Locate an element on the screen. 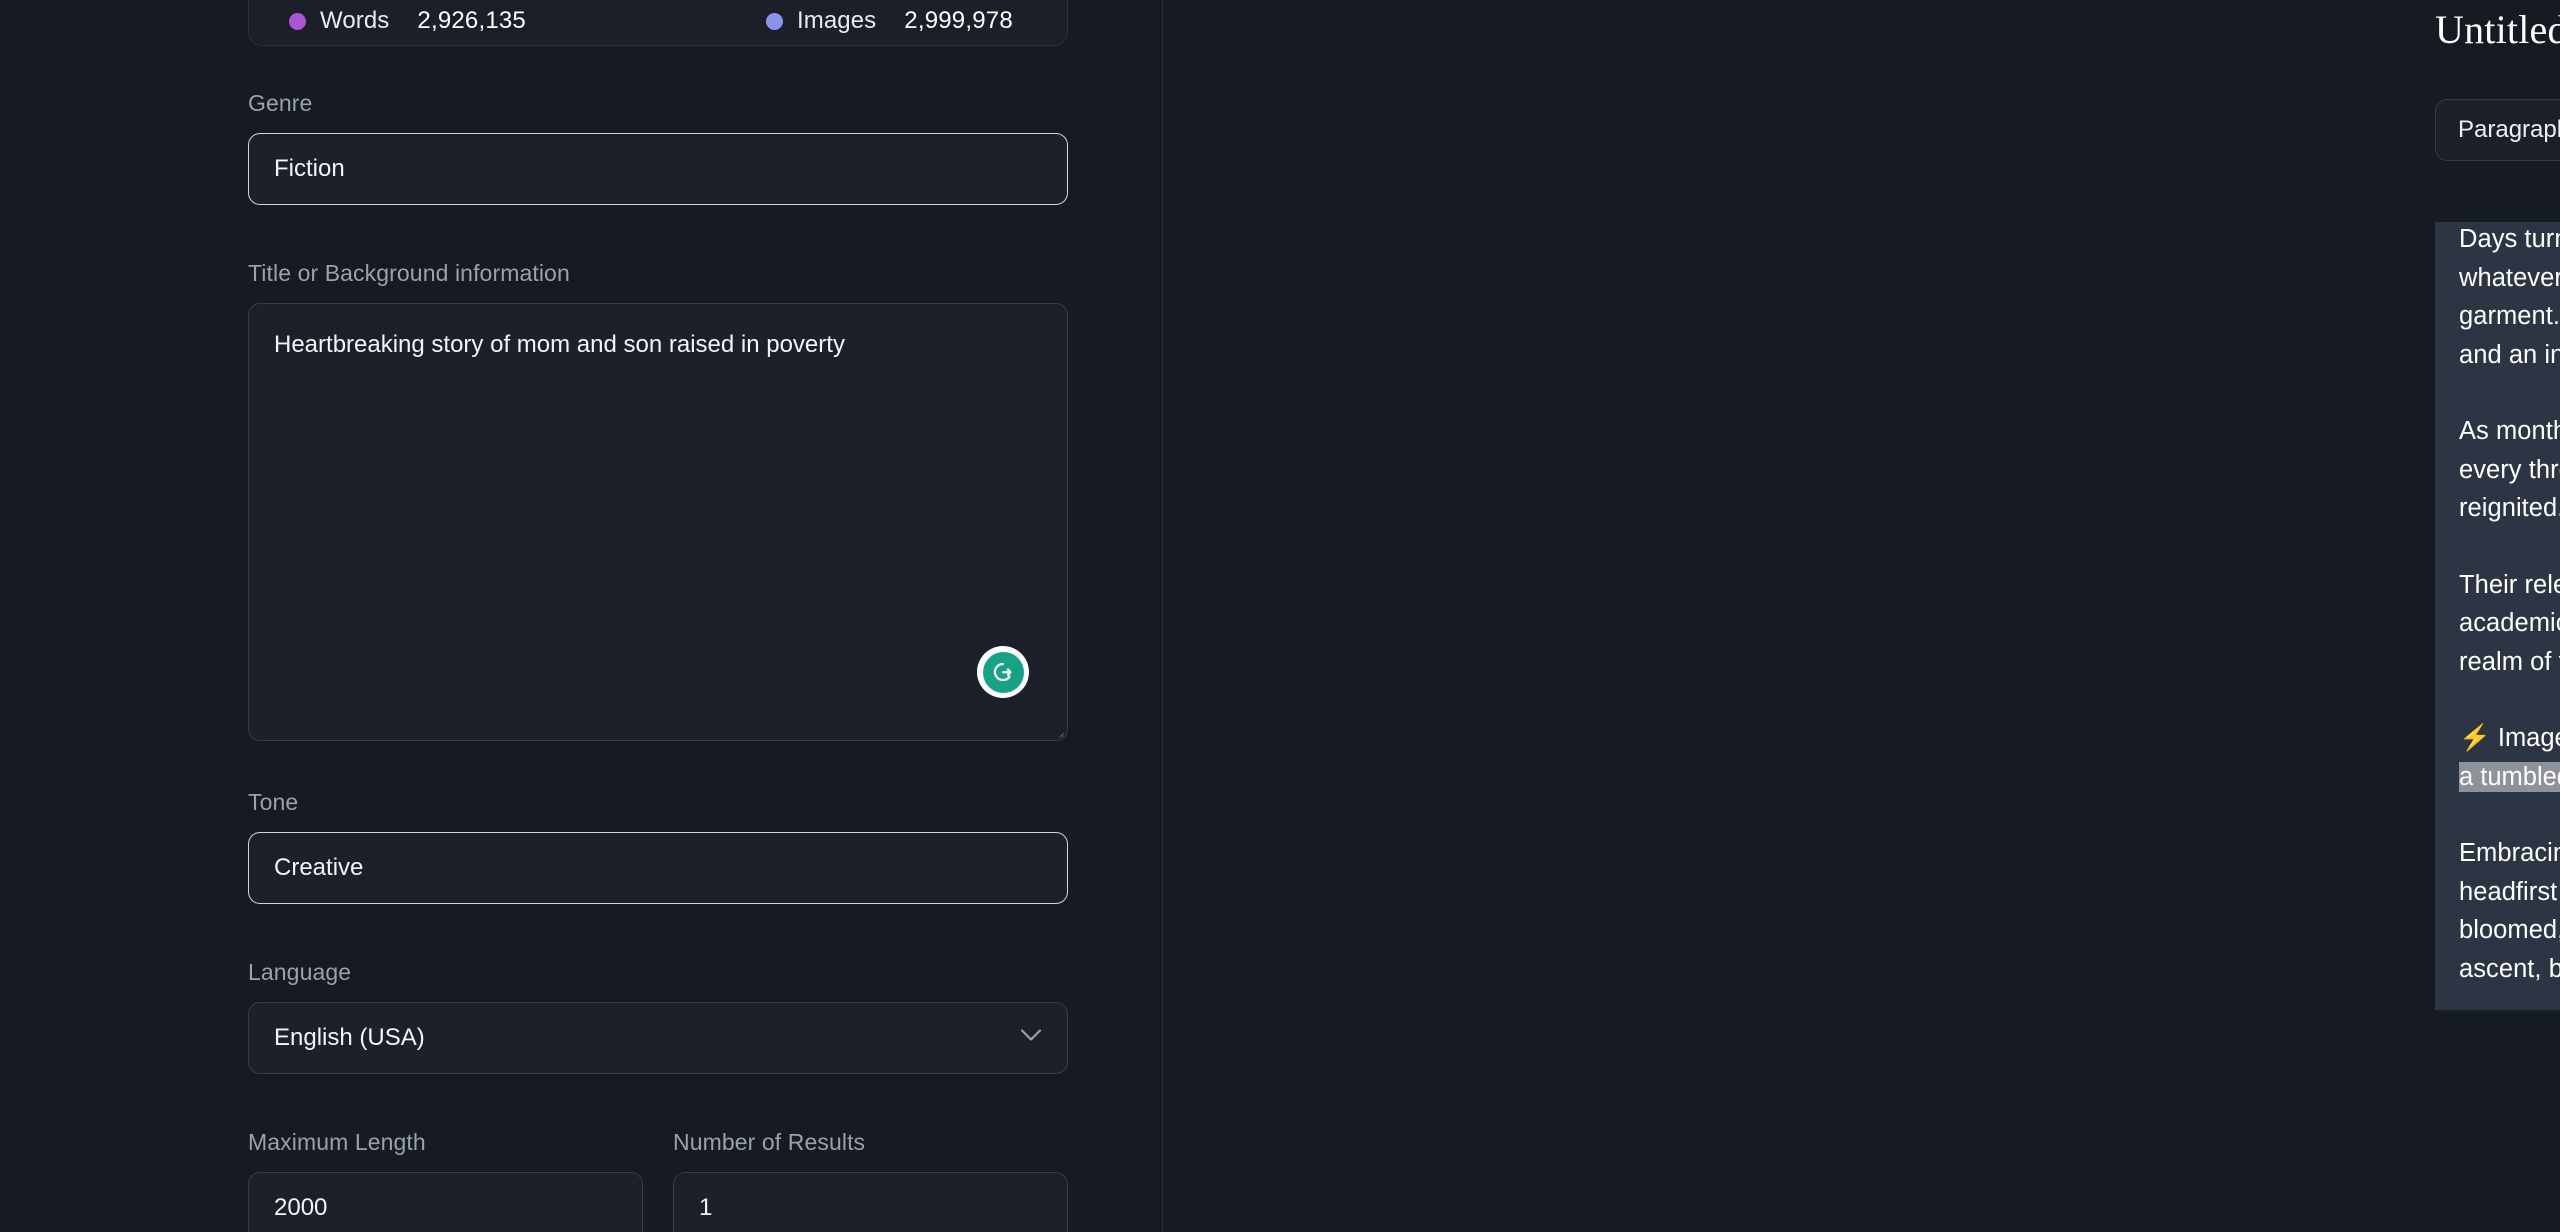 The width and height of the screenshot is (2560, 1232). stat-images-value: 2,999,978 is located at coordinates (958, 20).